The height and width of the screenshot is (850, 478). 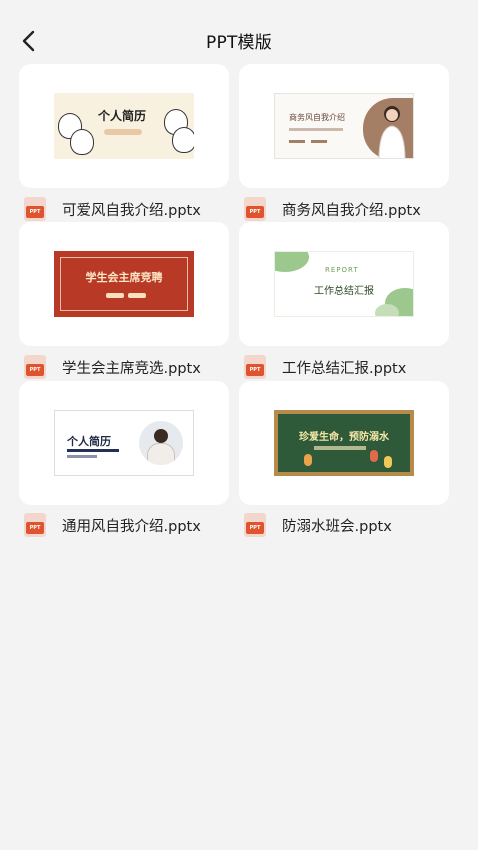 I want to click on thumbnail-title: 学生会主席竞聘, so click(x=124, y=277).